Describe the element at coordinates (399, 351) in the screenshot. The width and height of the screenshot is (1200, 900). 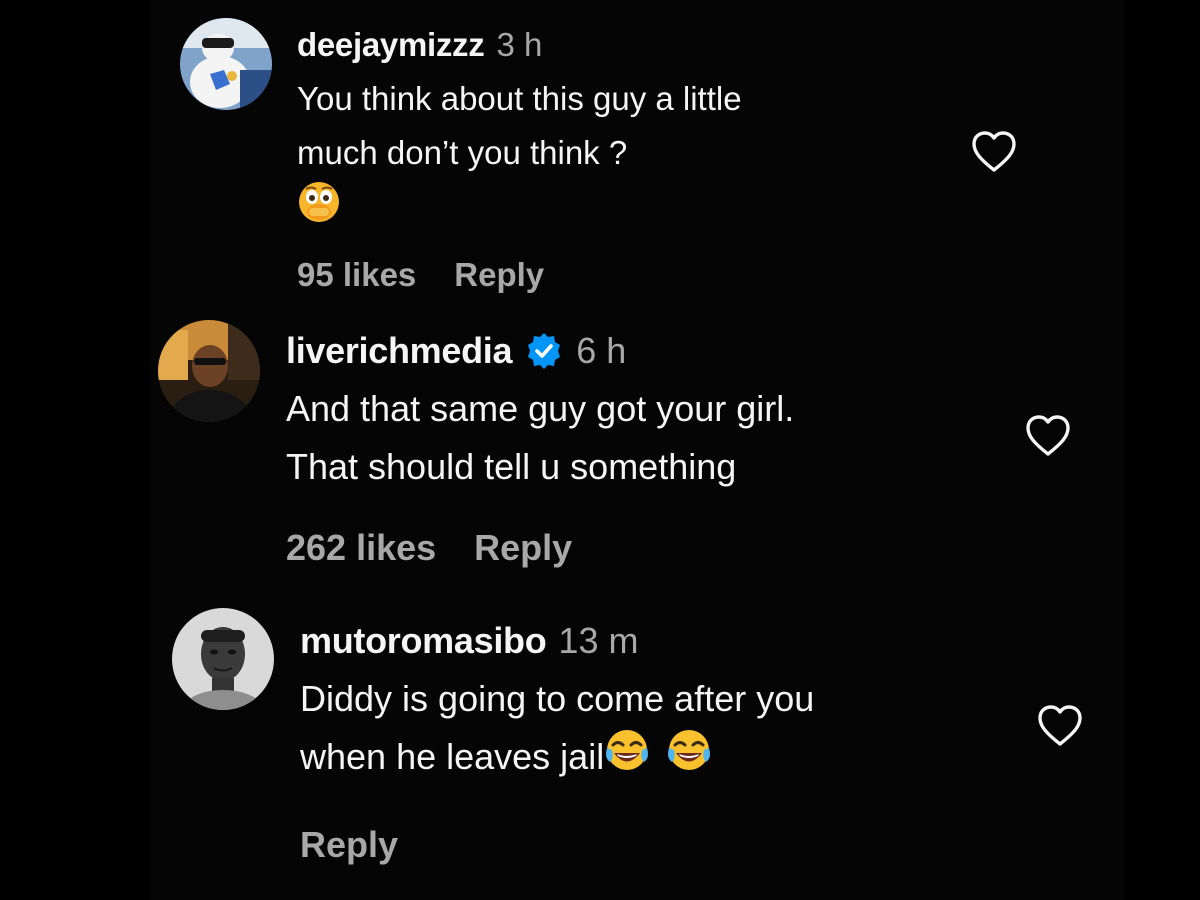
I see `username-link: liverichmedia` at that location.